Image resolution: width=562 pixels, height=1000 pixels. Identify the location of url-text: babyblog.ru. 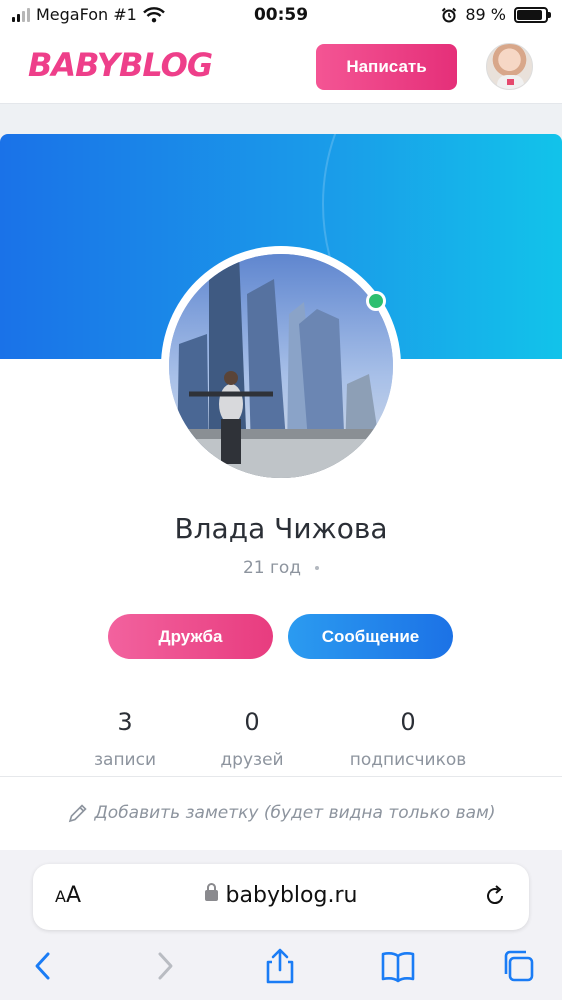
(291, 895).